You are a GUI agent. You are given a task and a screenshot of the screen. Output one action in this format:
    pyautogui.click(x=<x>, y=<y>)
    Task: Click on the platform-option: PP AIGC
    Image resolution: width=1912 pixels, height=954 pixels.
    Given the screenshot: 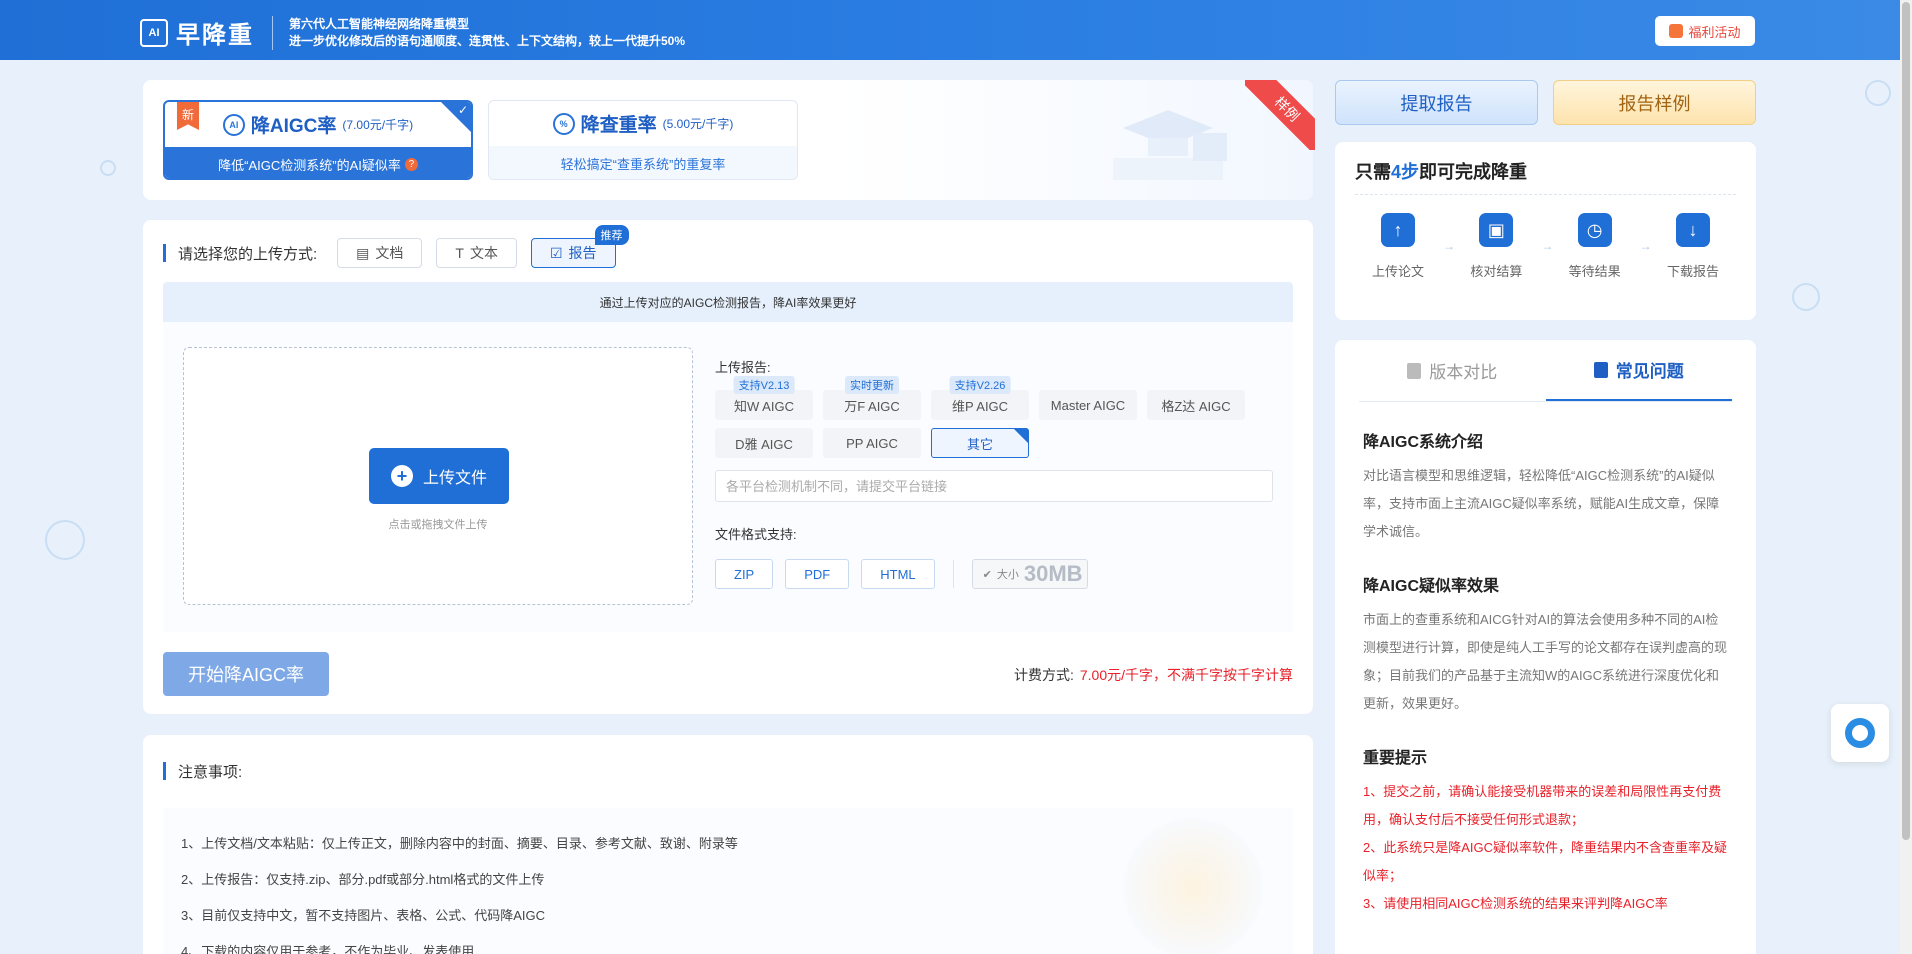 What is the action you would take?
    pyautogui.click(x=872, y=443)
    